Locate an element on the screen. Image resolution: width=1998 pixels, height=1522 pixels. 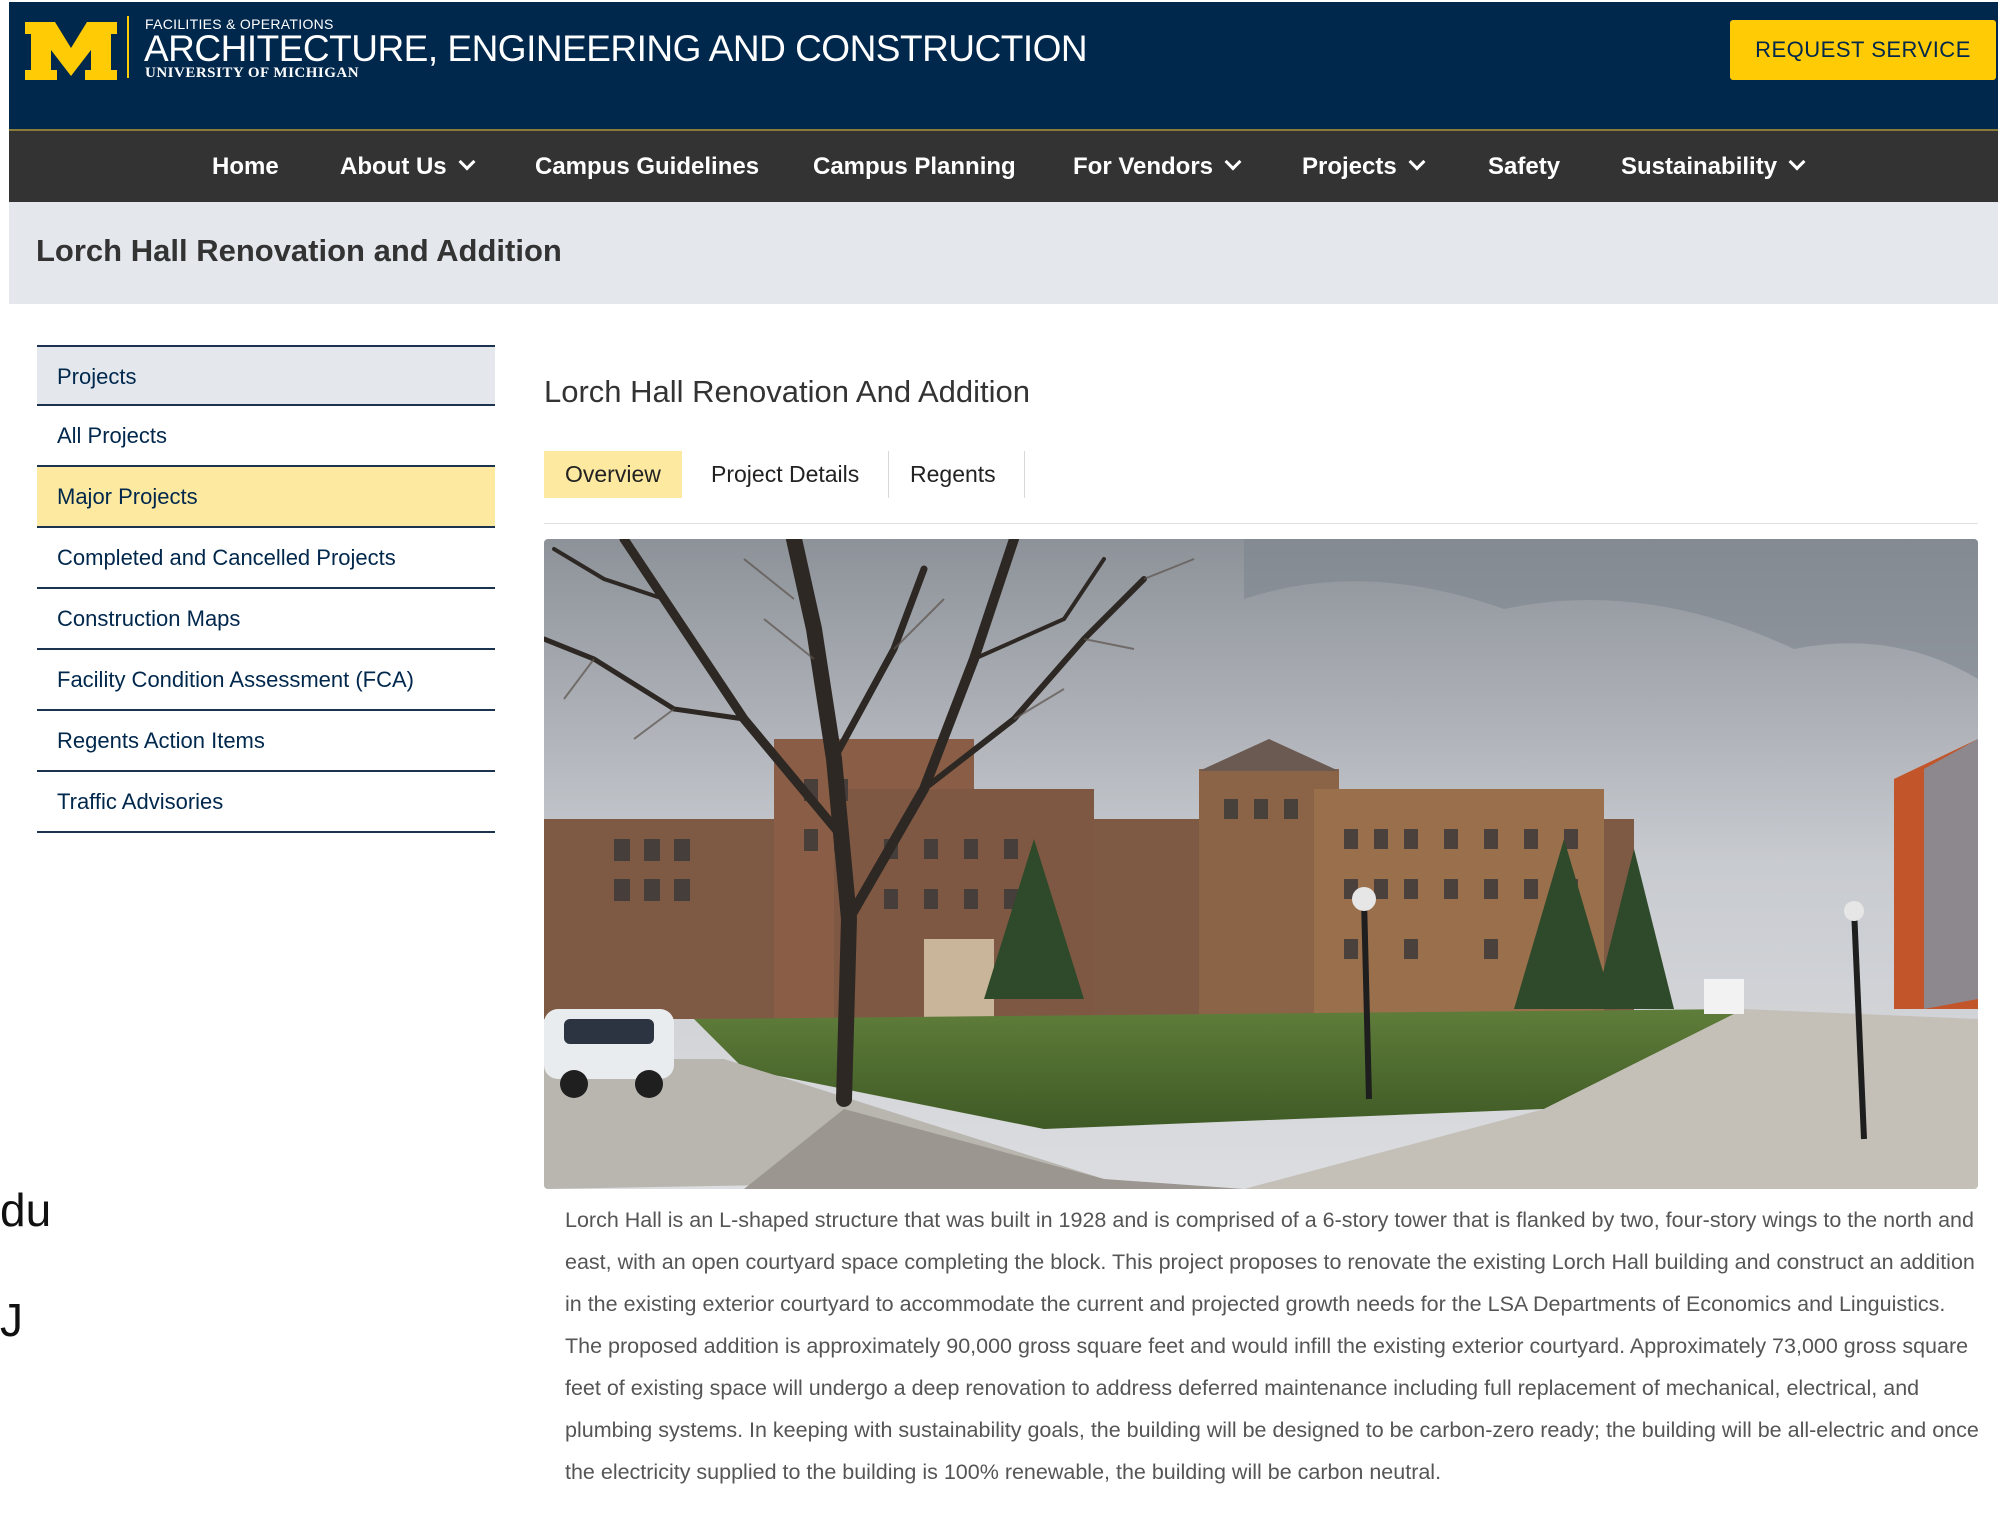
nav-item-home: Home is located at coordinates (245, 166).